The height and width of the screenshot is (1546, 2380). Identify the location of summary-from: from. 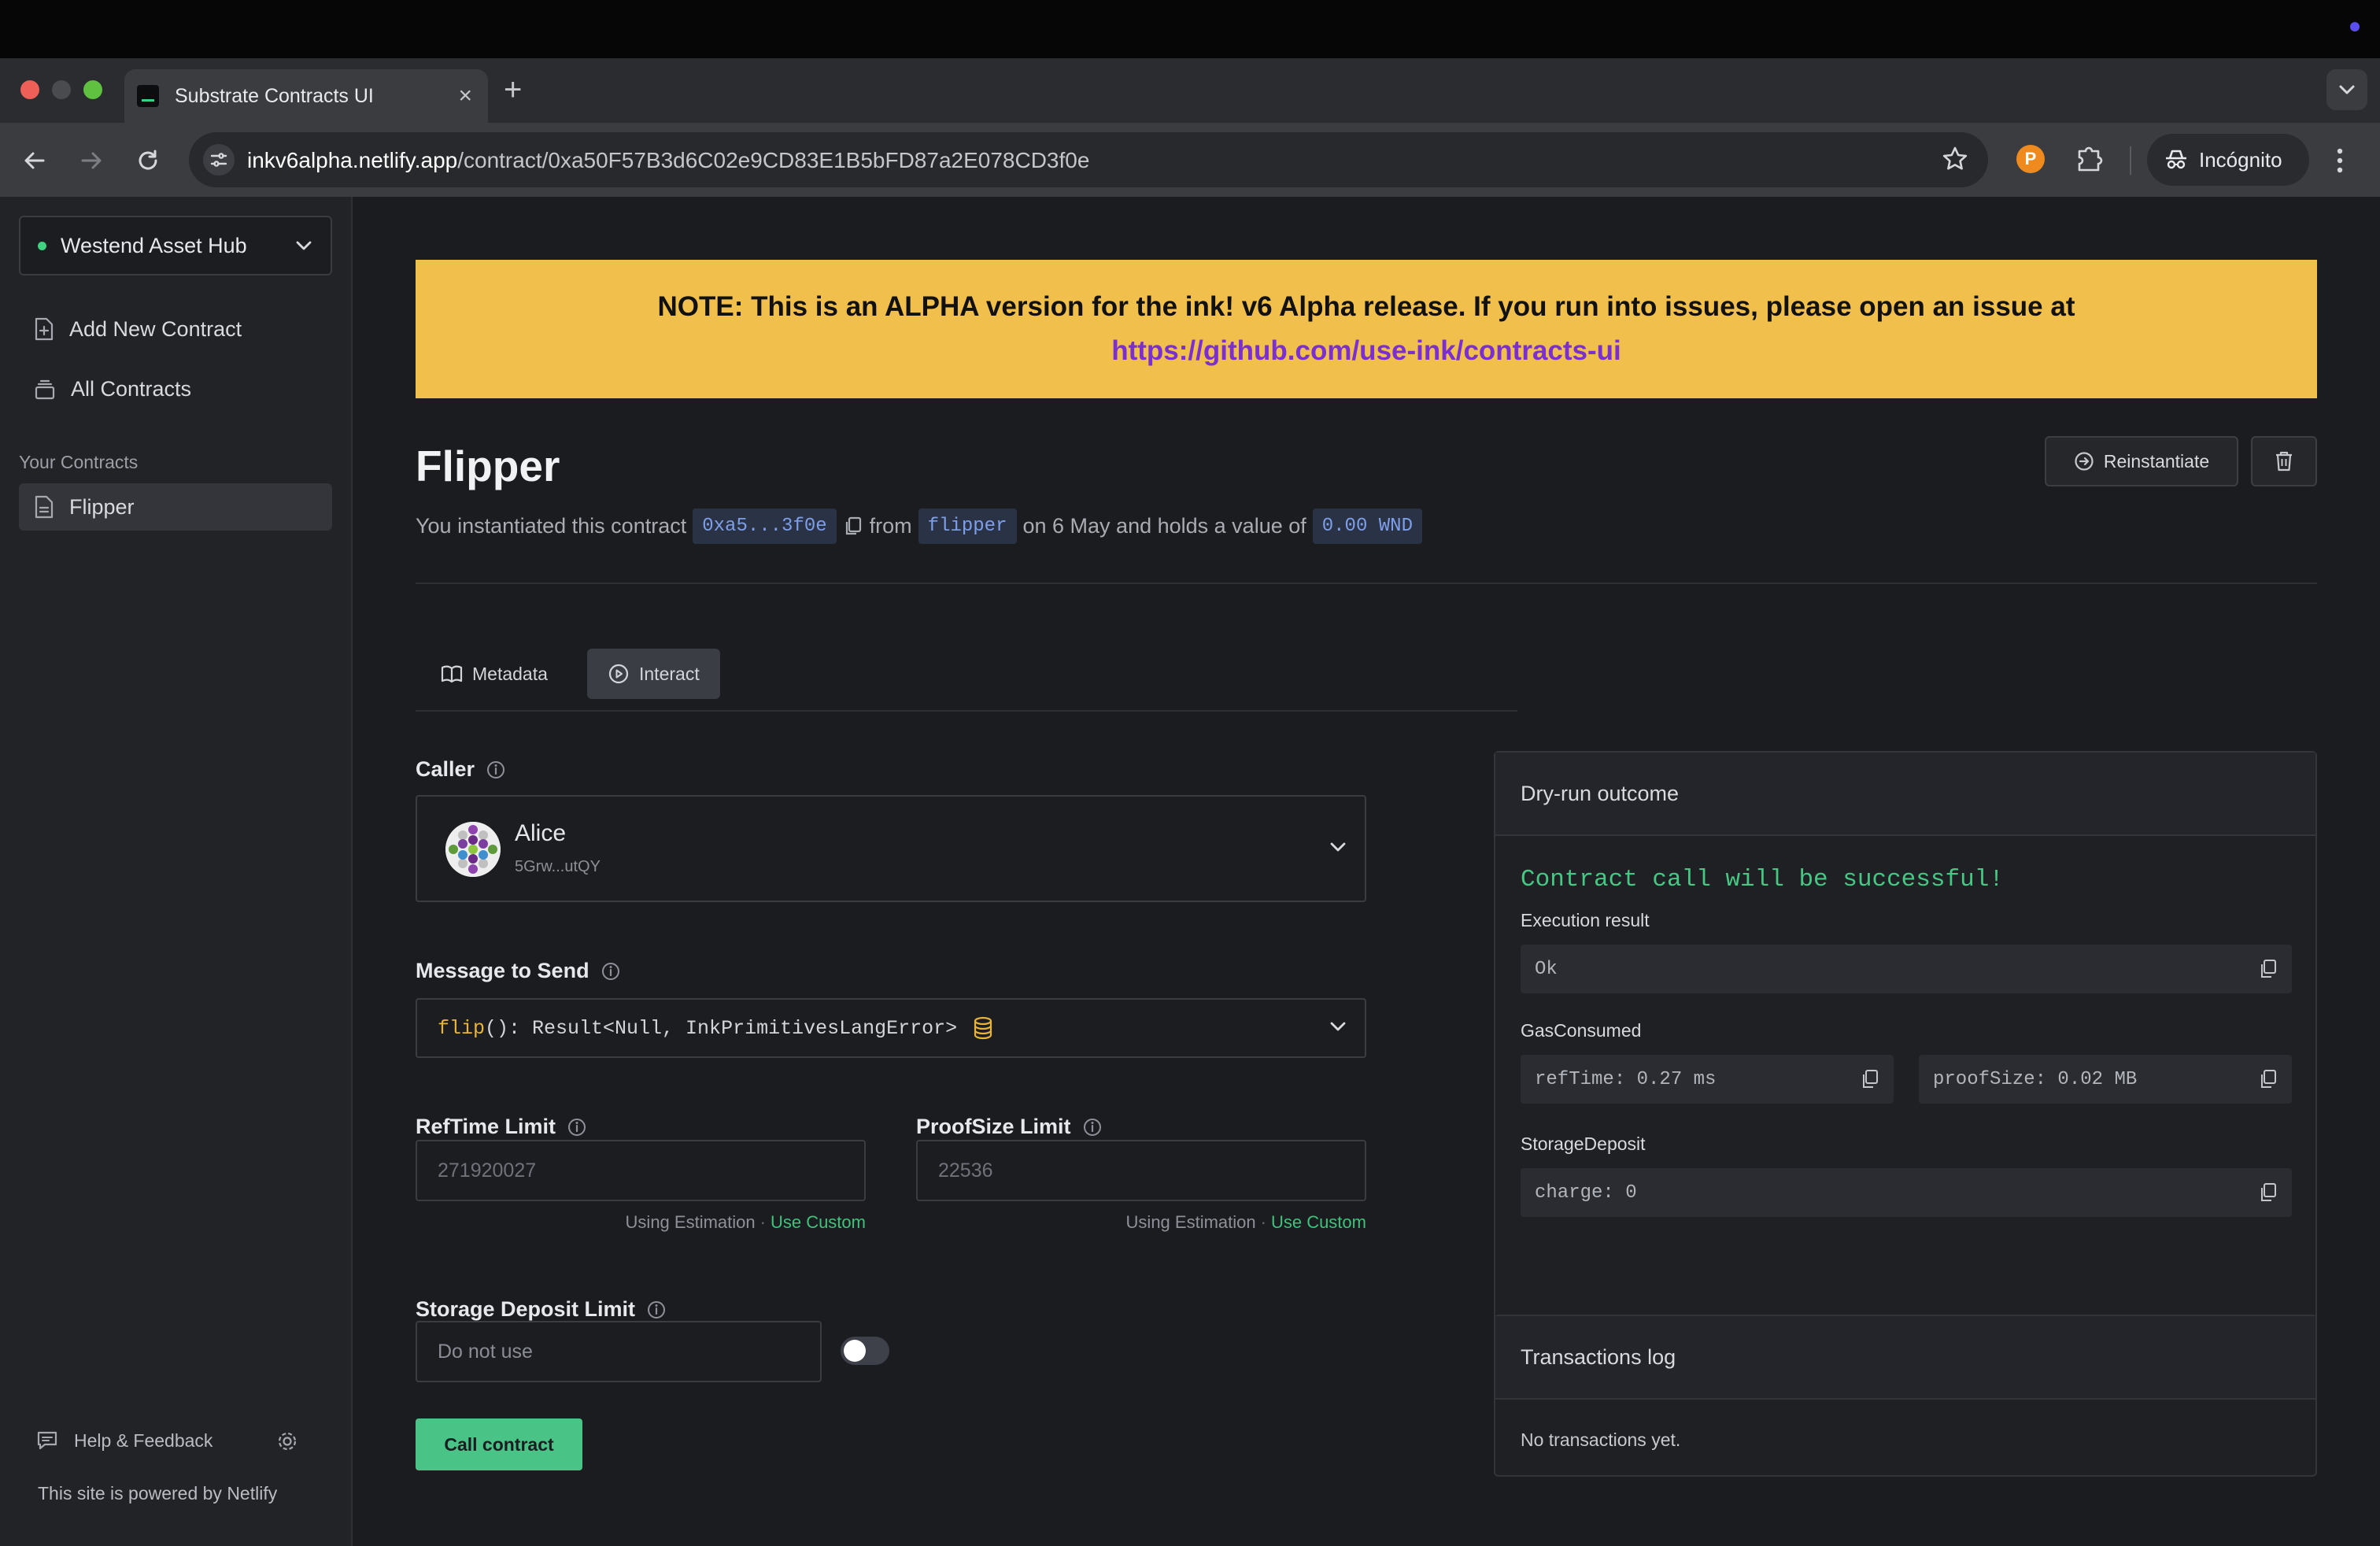
(891, 526).